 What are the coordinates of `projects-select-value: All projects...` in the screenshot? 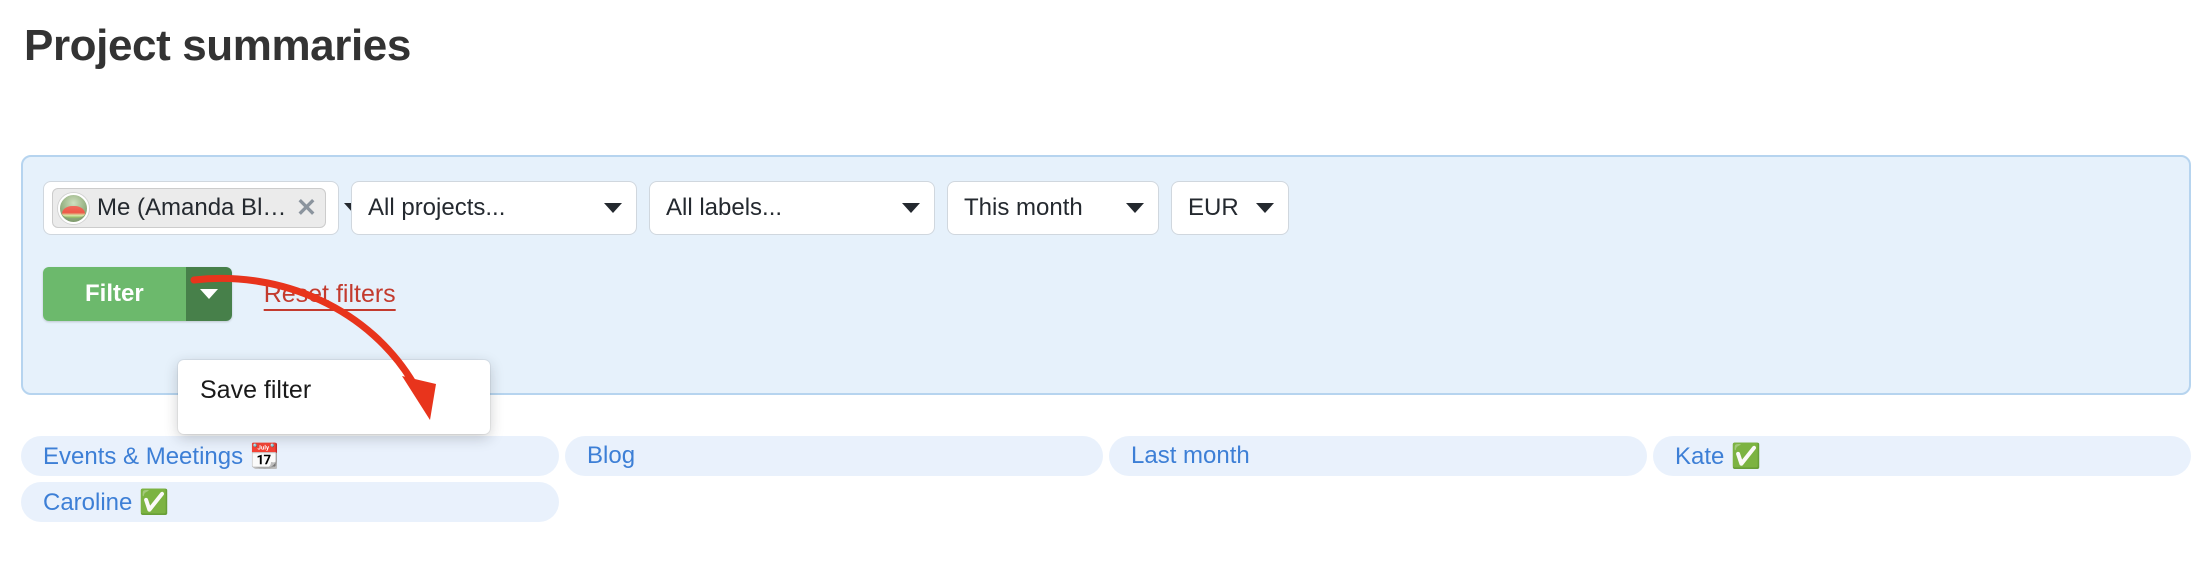 It's located at (437, 207).